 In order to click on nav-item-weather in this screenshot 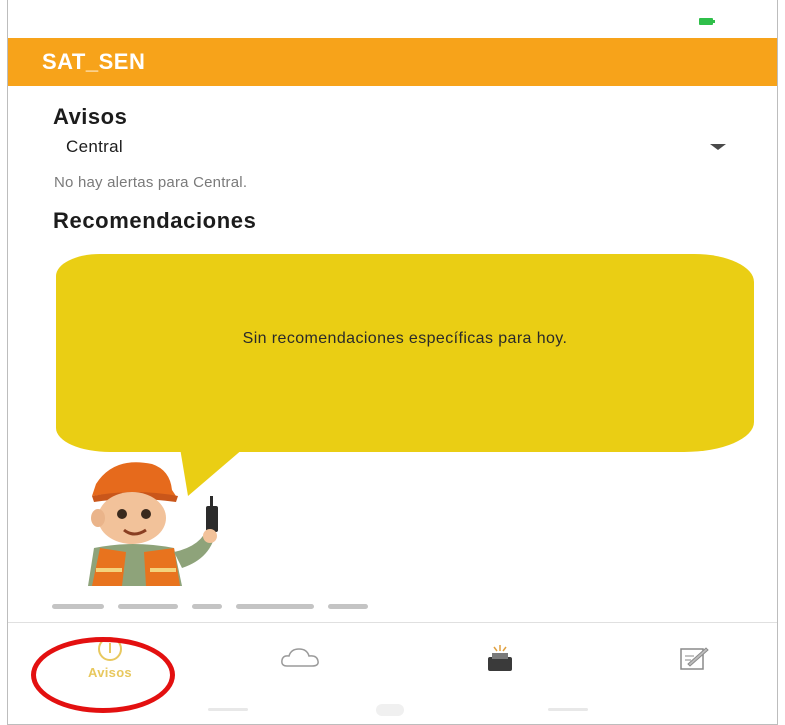, I will do `click(300, 658)`.